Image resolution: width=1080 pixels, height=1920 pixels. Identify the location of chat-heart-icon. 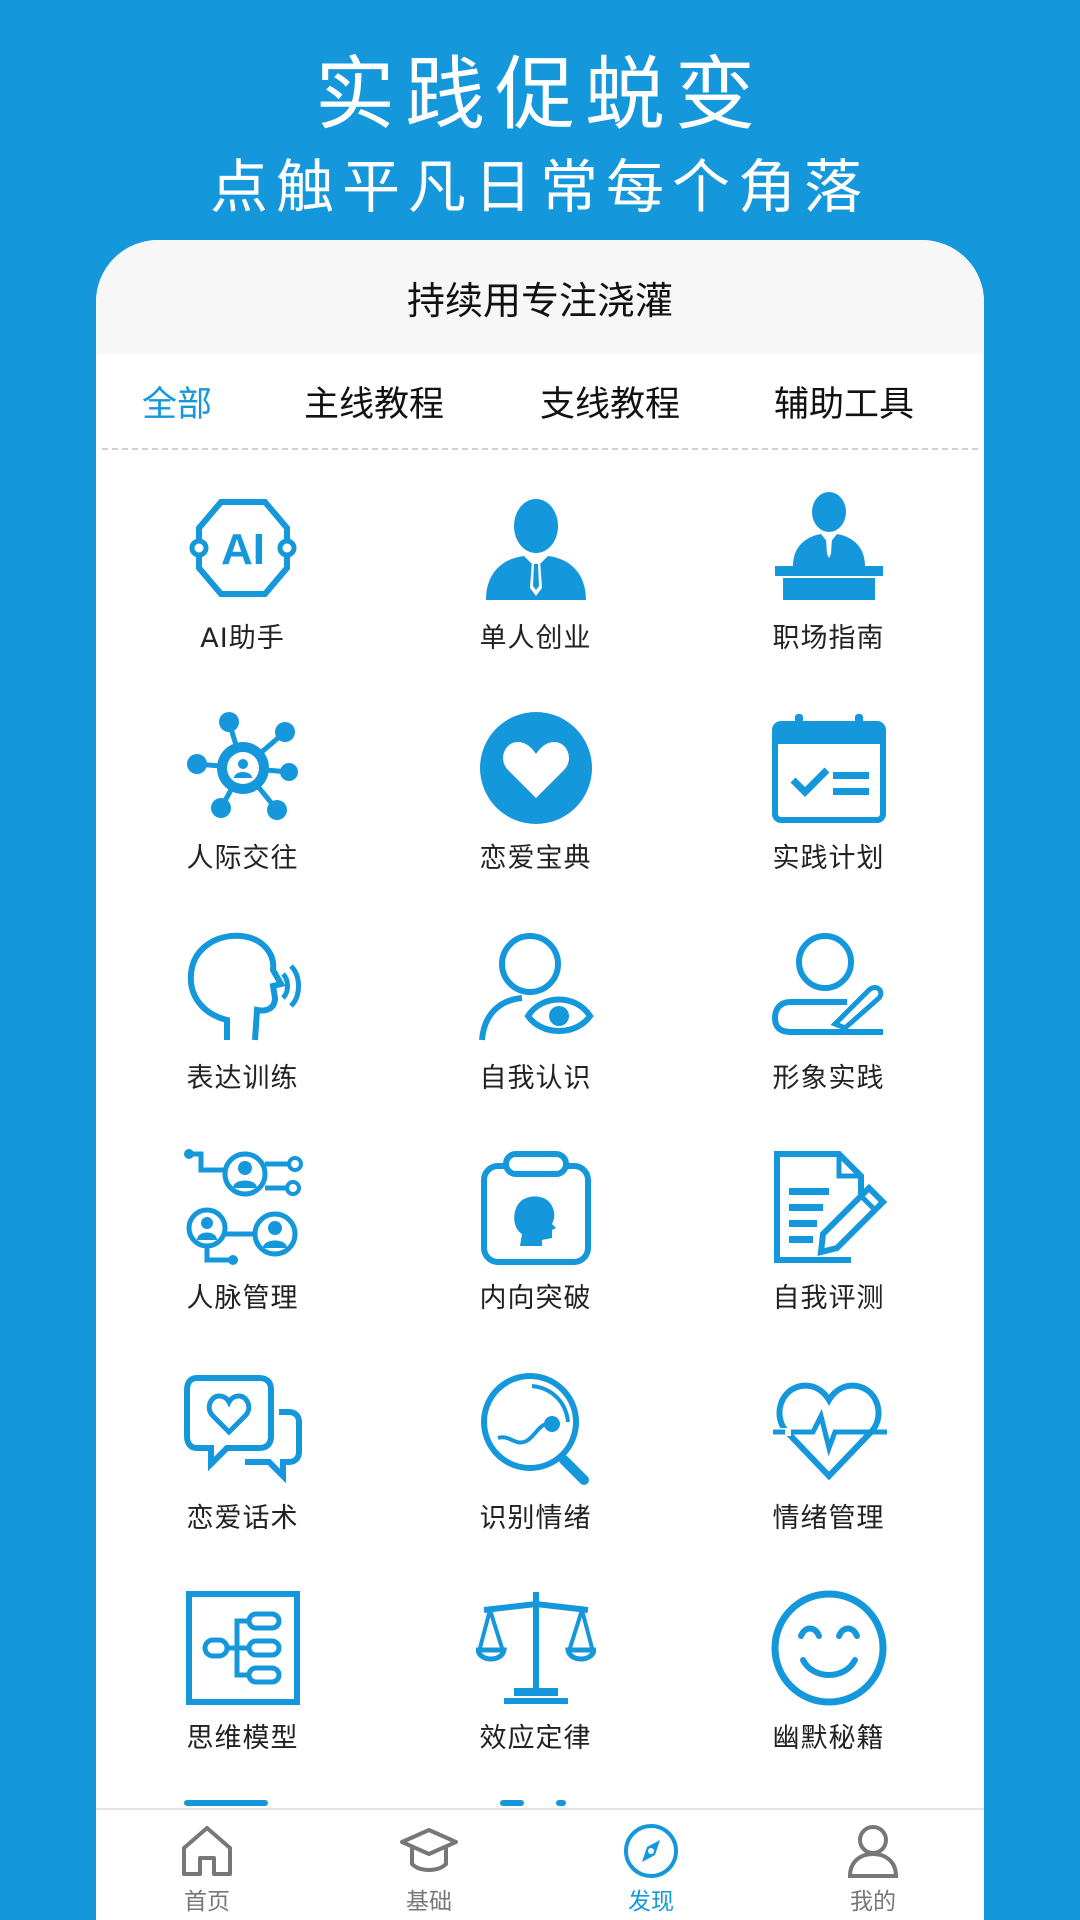
(243, 1428).